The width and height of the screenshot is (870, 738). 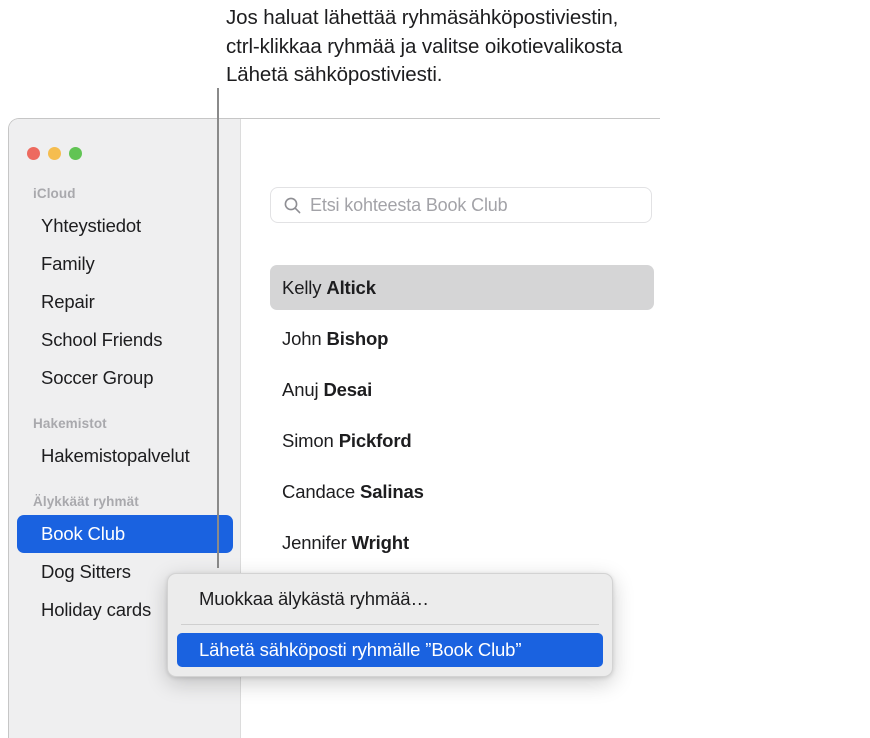 I want to click on sidebar-item-yhteystiedot: Yhteystiedot, so click(x=125, y=226).